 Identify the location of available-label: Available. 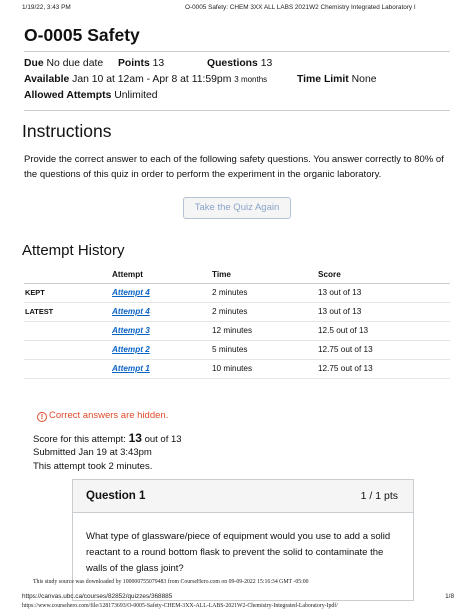
(47, 79).